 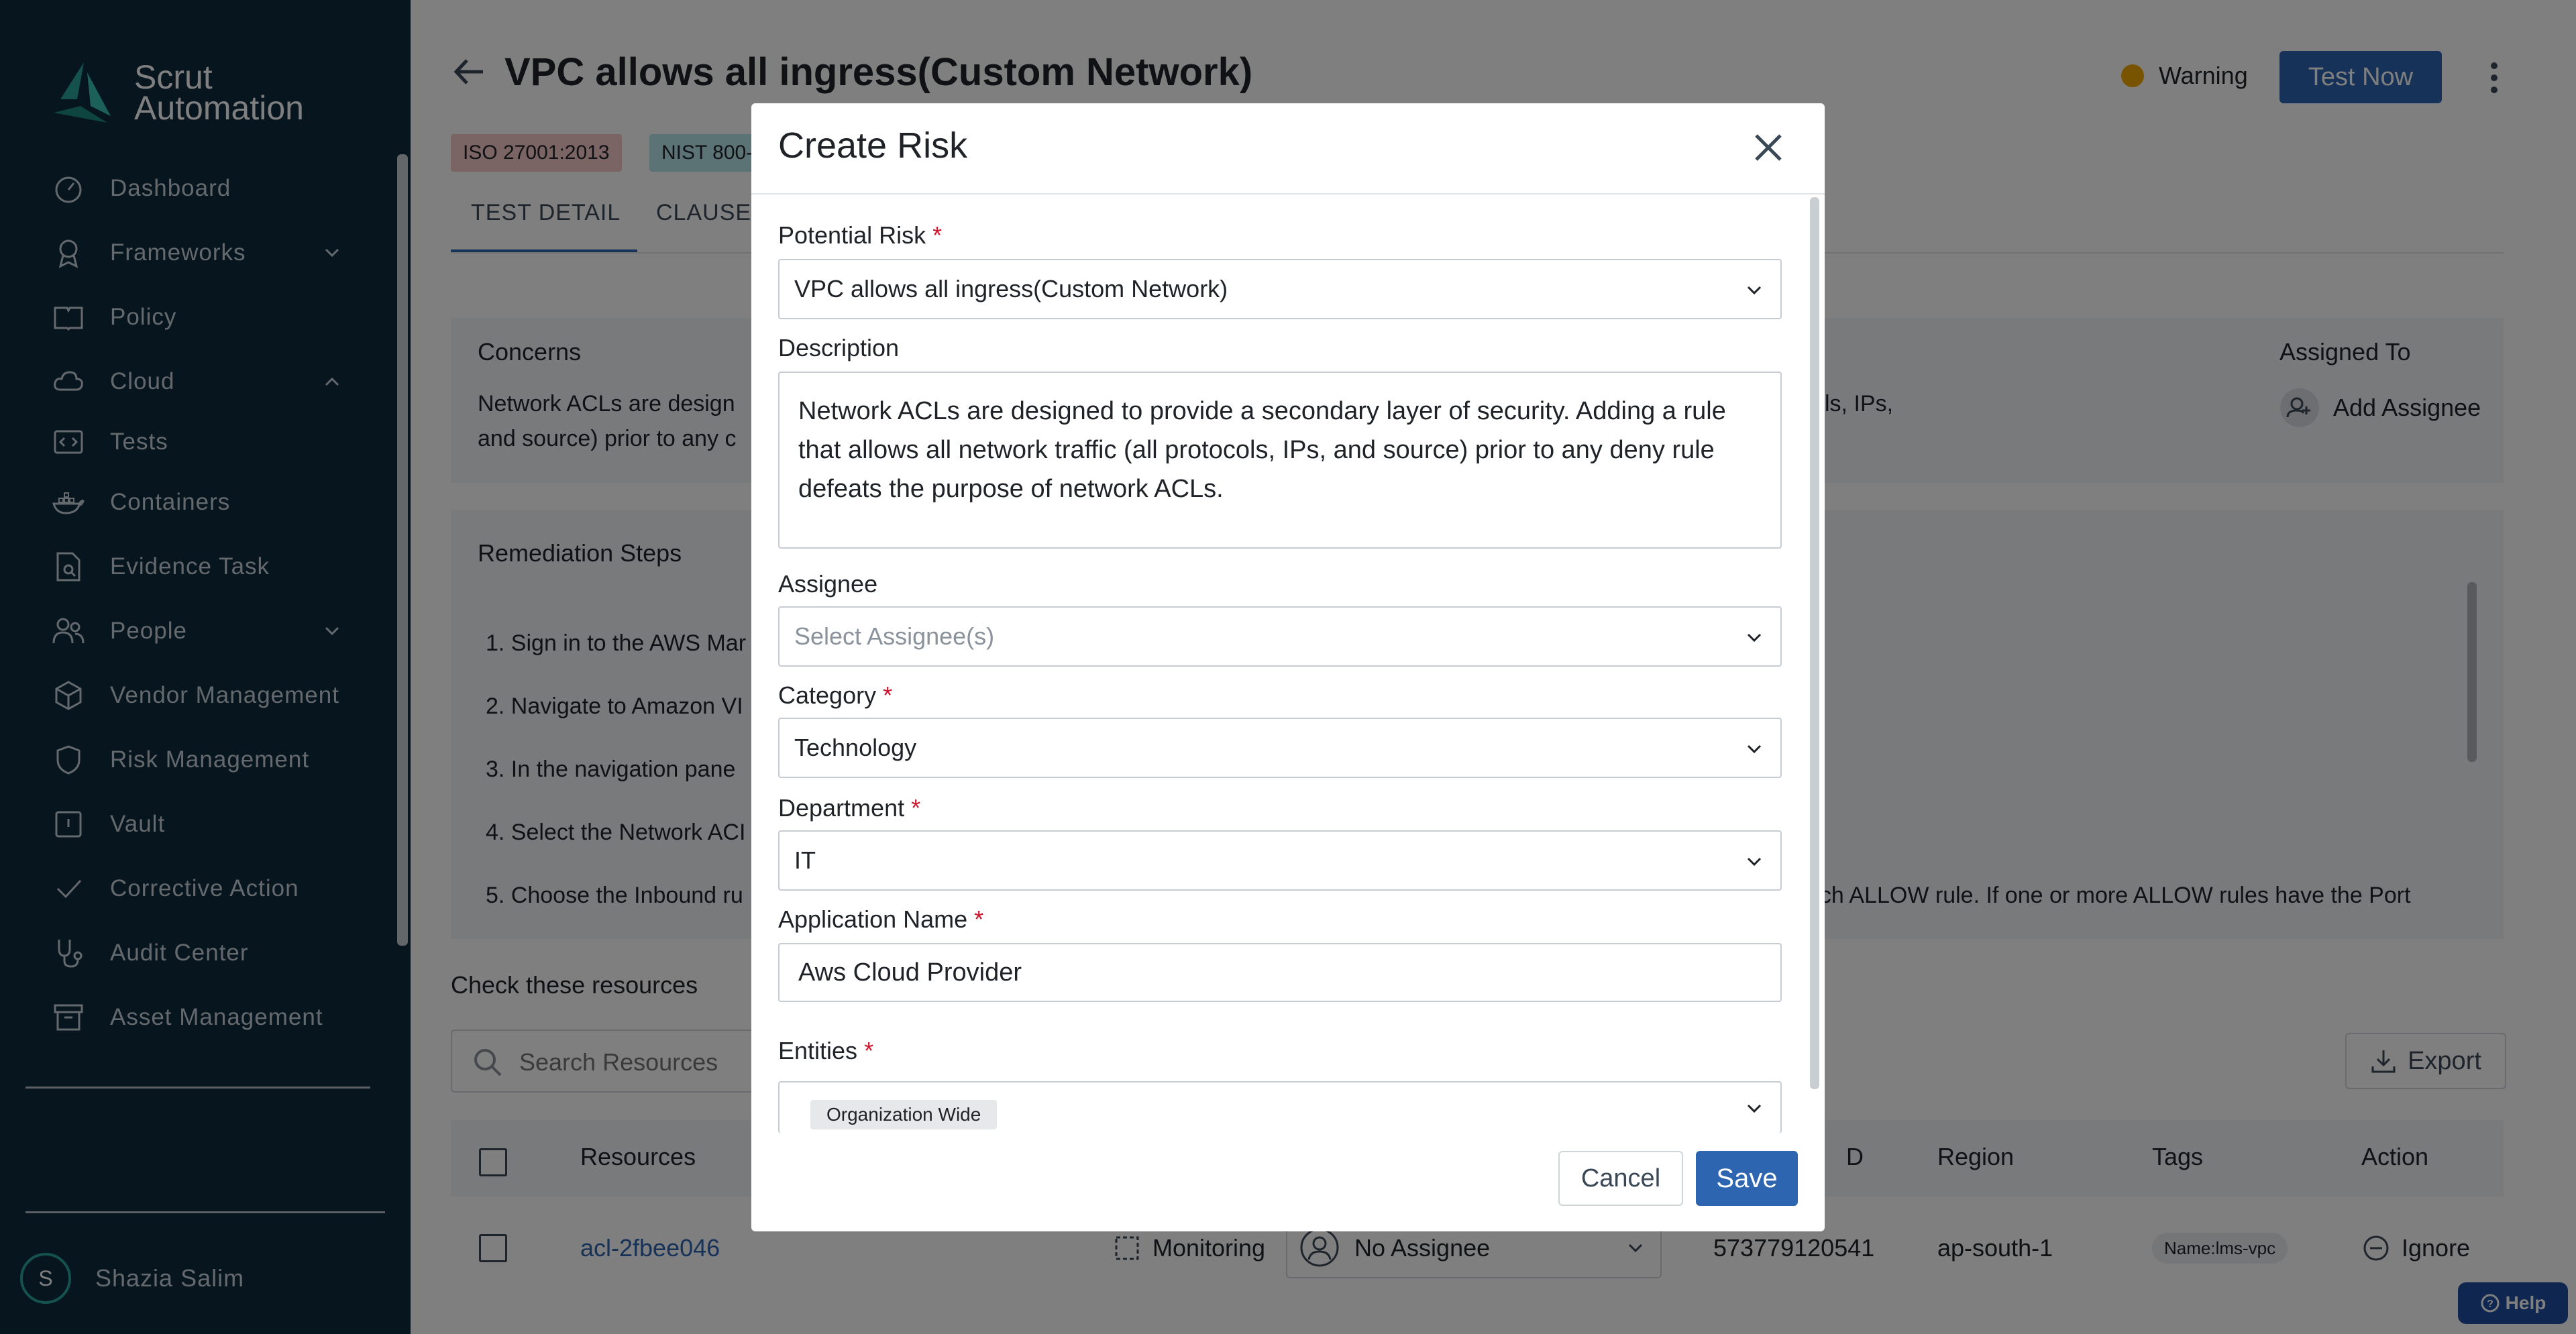 I want to click on category-select: Technology, so click(x=1280, y=748).